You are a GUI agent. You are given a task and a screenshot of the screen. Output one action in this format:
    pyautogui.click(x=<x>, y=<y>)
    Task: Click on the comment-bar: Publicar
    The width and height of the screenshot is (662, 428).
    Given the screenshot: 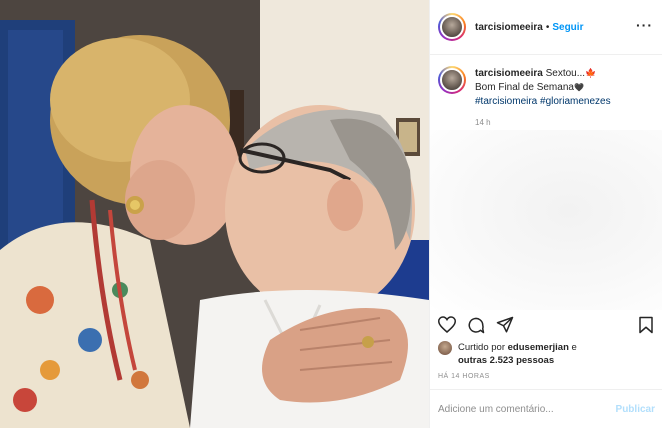 What is the action you would take?
    pyautogui.click(x=546, y=408)
    